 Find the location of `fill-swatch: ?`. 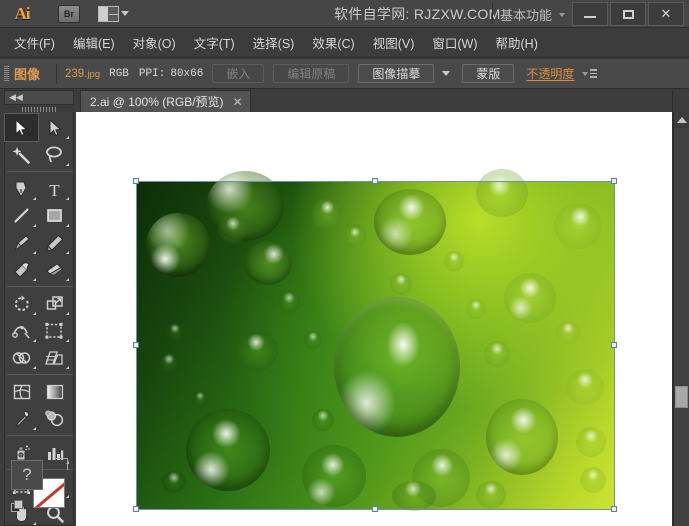

fill-swatch: ? is located at coordinates (27, 475).